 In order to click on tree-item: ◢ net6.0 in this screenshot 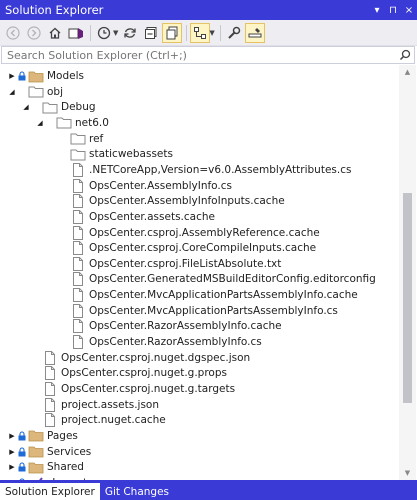, I will do `click(72, 123)`.